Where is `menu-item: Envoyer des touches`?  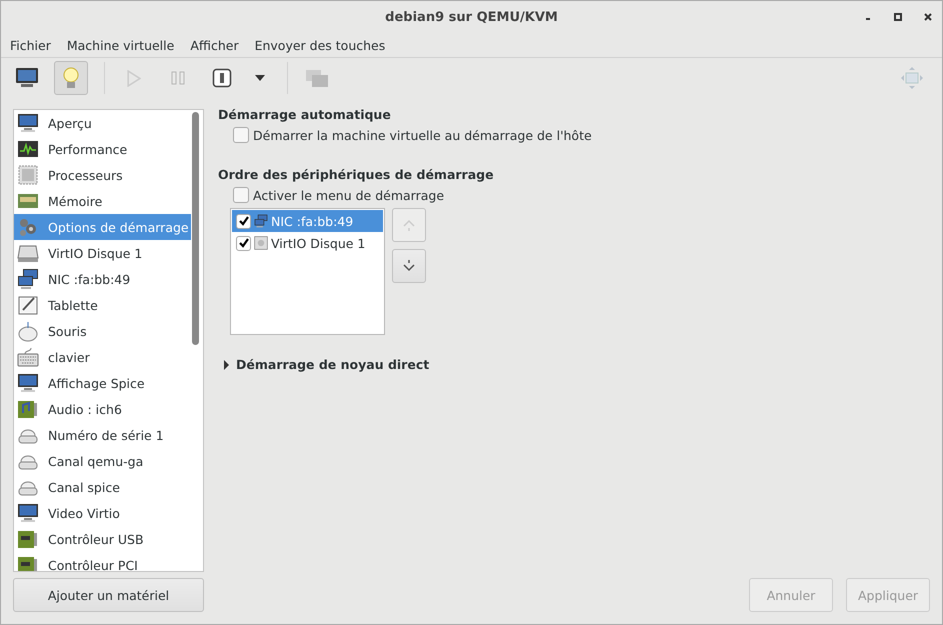 menu-item: Envoyer des touches is located at coordinates (320, 45).